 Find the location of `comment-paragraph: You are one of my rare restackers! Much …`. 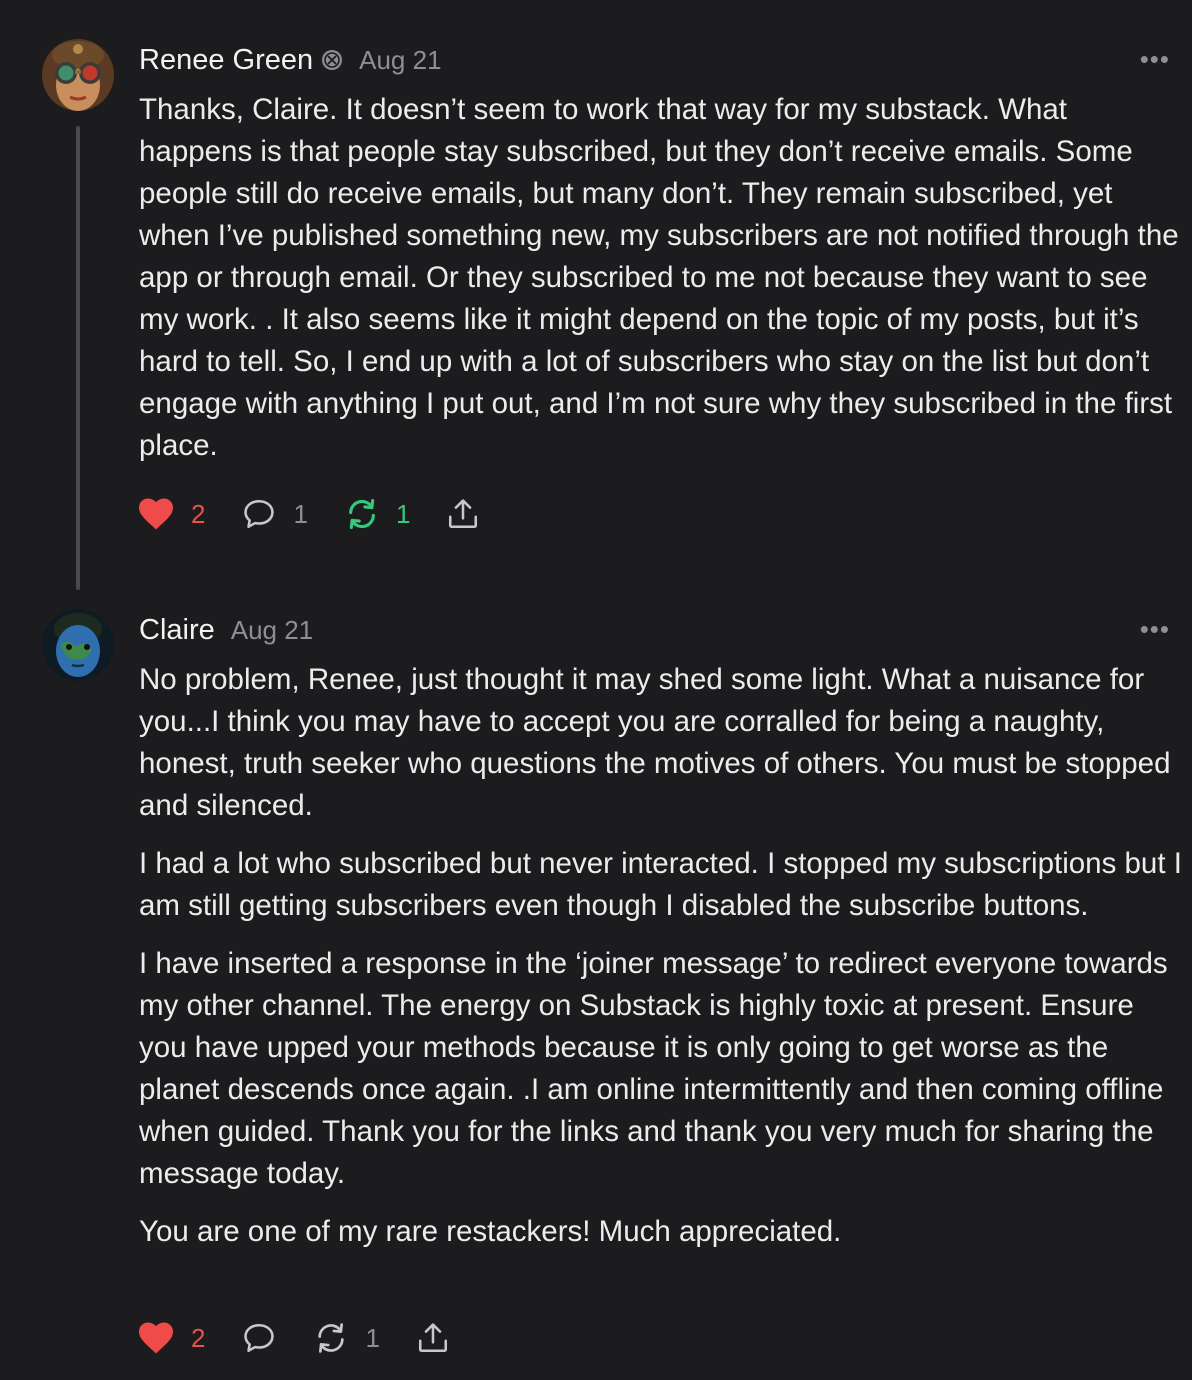

comment-paragraph: You are one of my rare restackers! Much … is located at coordinates (490, 1231).